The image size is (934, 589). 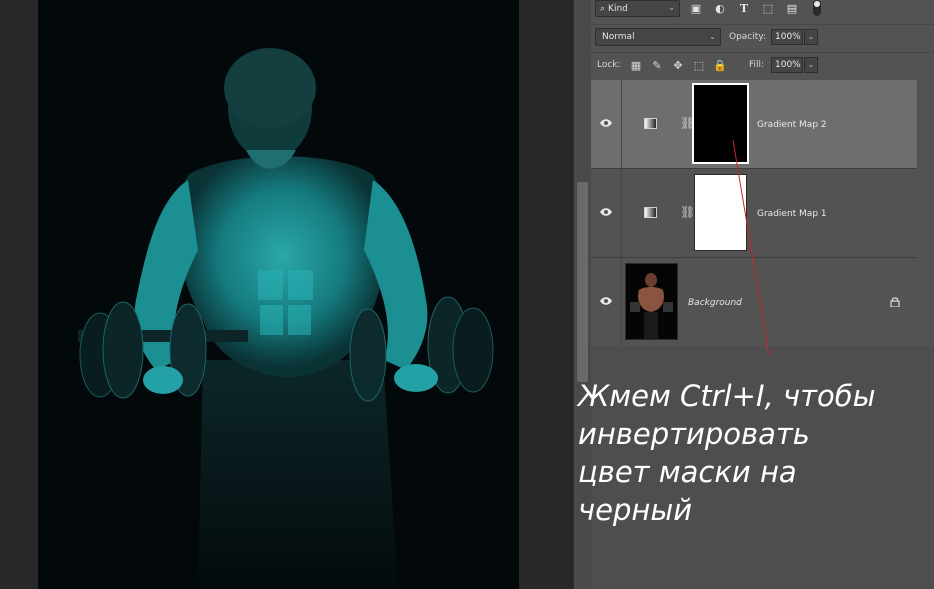 What do you see at coordinates (895, 301) in the screenshot?
I see `lock-icon` at bounding box center [895, 301].